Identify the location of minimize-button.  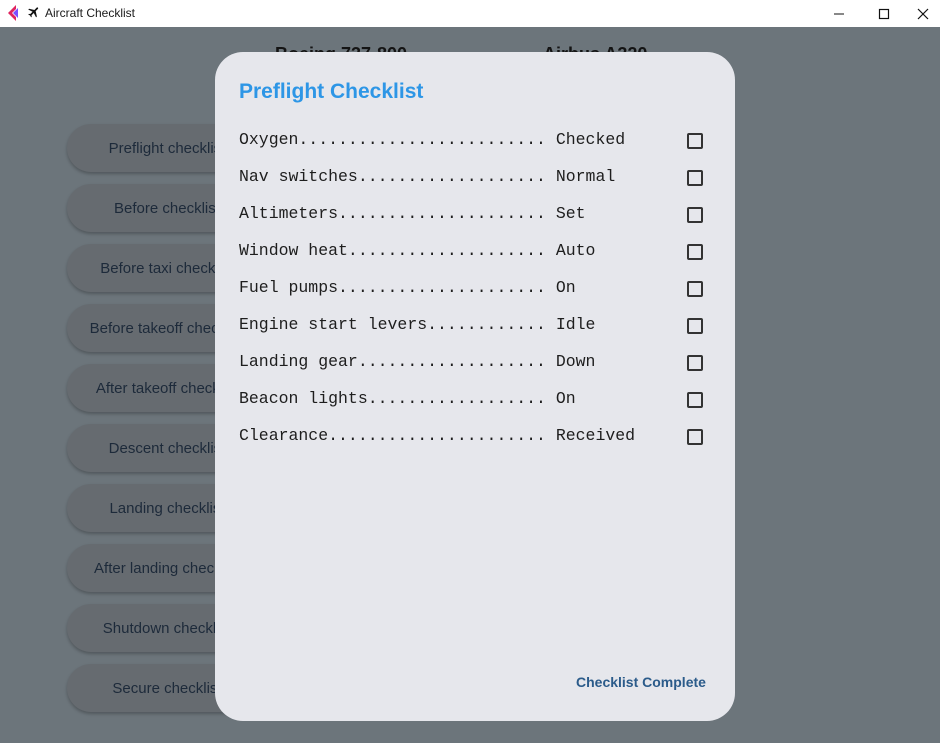
(839, 13).